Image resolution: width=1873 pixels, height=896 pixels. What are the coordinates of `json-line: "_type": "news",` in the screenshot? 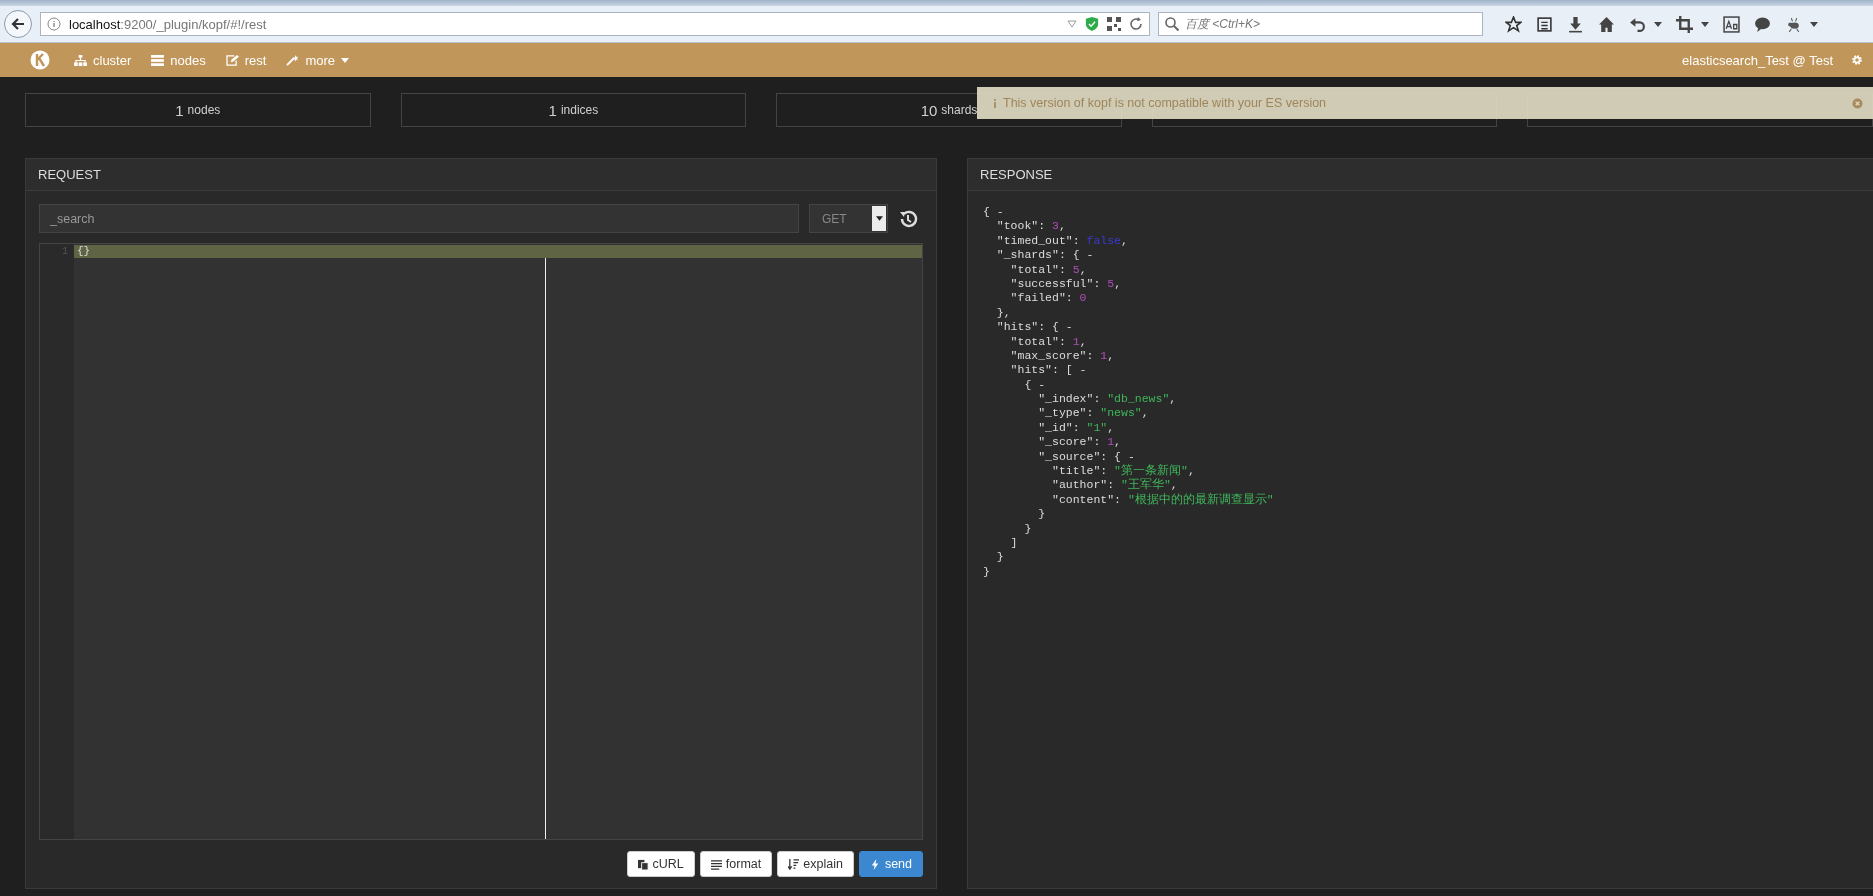 It's located at (1093, 413).